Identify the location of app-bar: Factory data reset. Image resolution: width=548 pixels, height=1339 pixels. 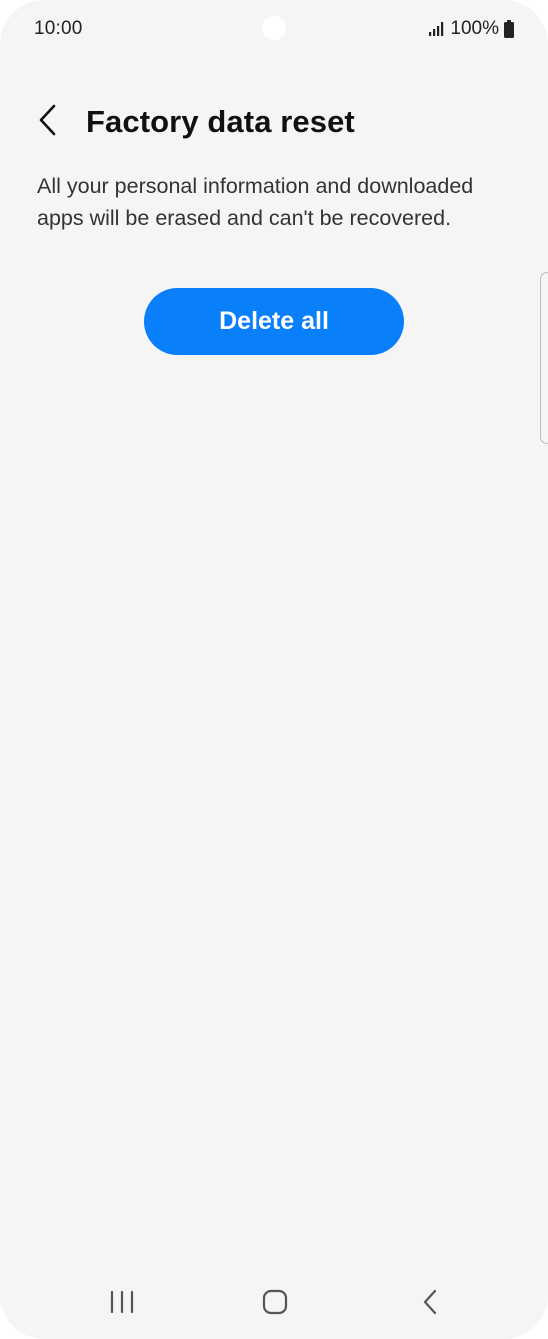
(274, 124).